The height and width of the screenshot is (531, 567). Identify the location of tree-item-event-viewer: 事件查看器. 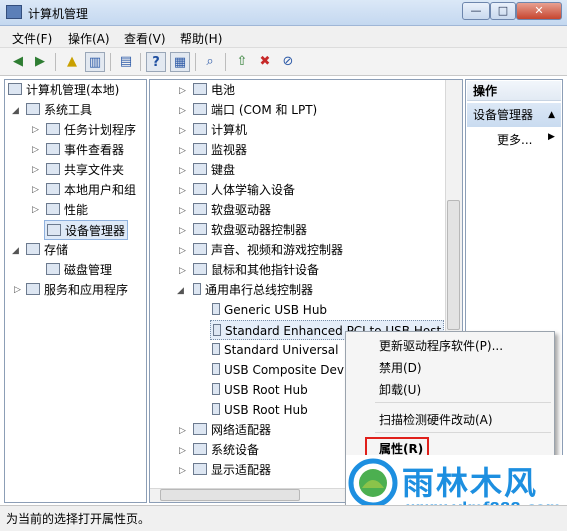
(85, 150).